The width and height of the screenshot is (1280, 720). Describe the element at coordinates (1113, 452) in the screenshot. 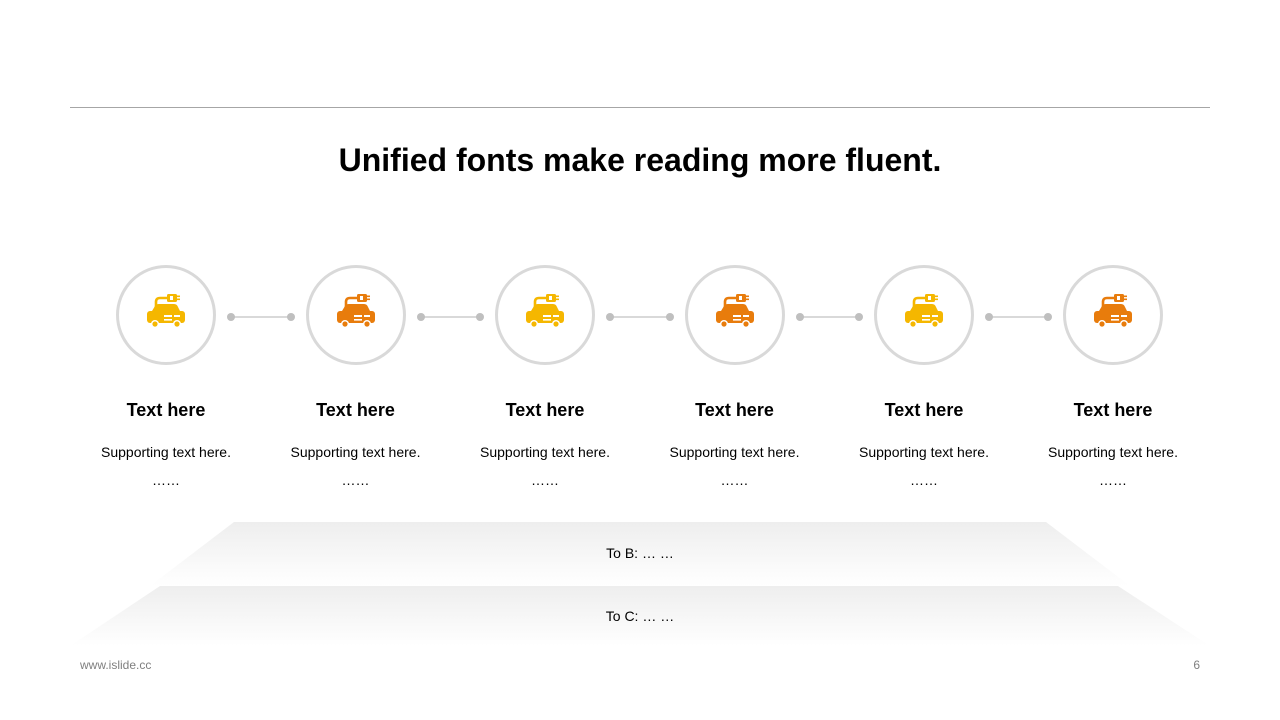

I see `step-6-supporting-text: Supporting text here.` at that location.